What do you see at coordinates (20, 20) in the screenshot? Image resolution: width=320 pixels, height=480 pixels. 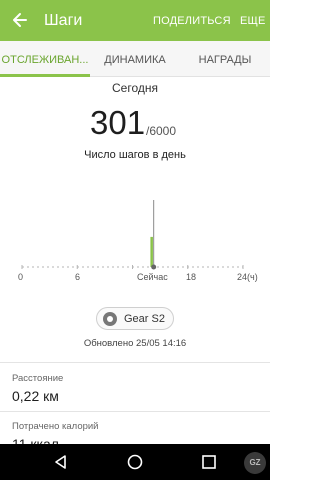 I see `back-arrow-icon` at bounding box center [20, 20].